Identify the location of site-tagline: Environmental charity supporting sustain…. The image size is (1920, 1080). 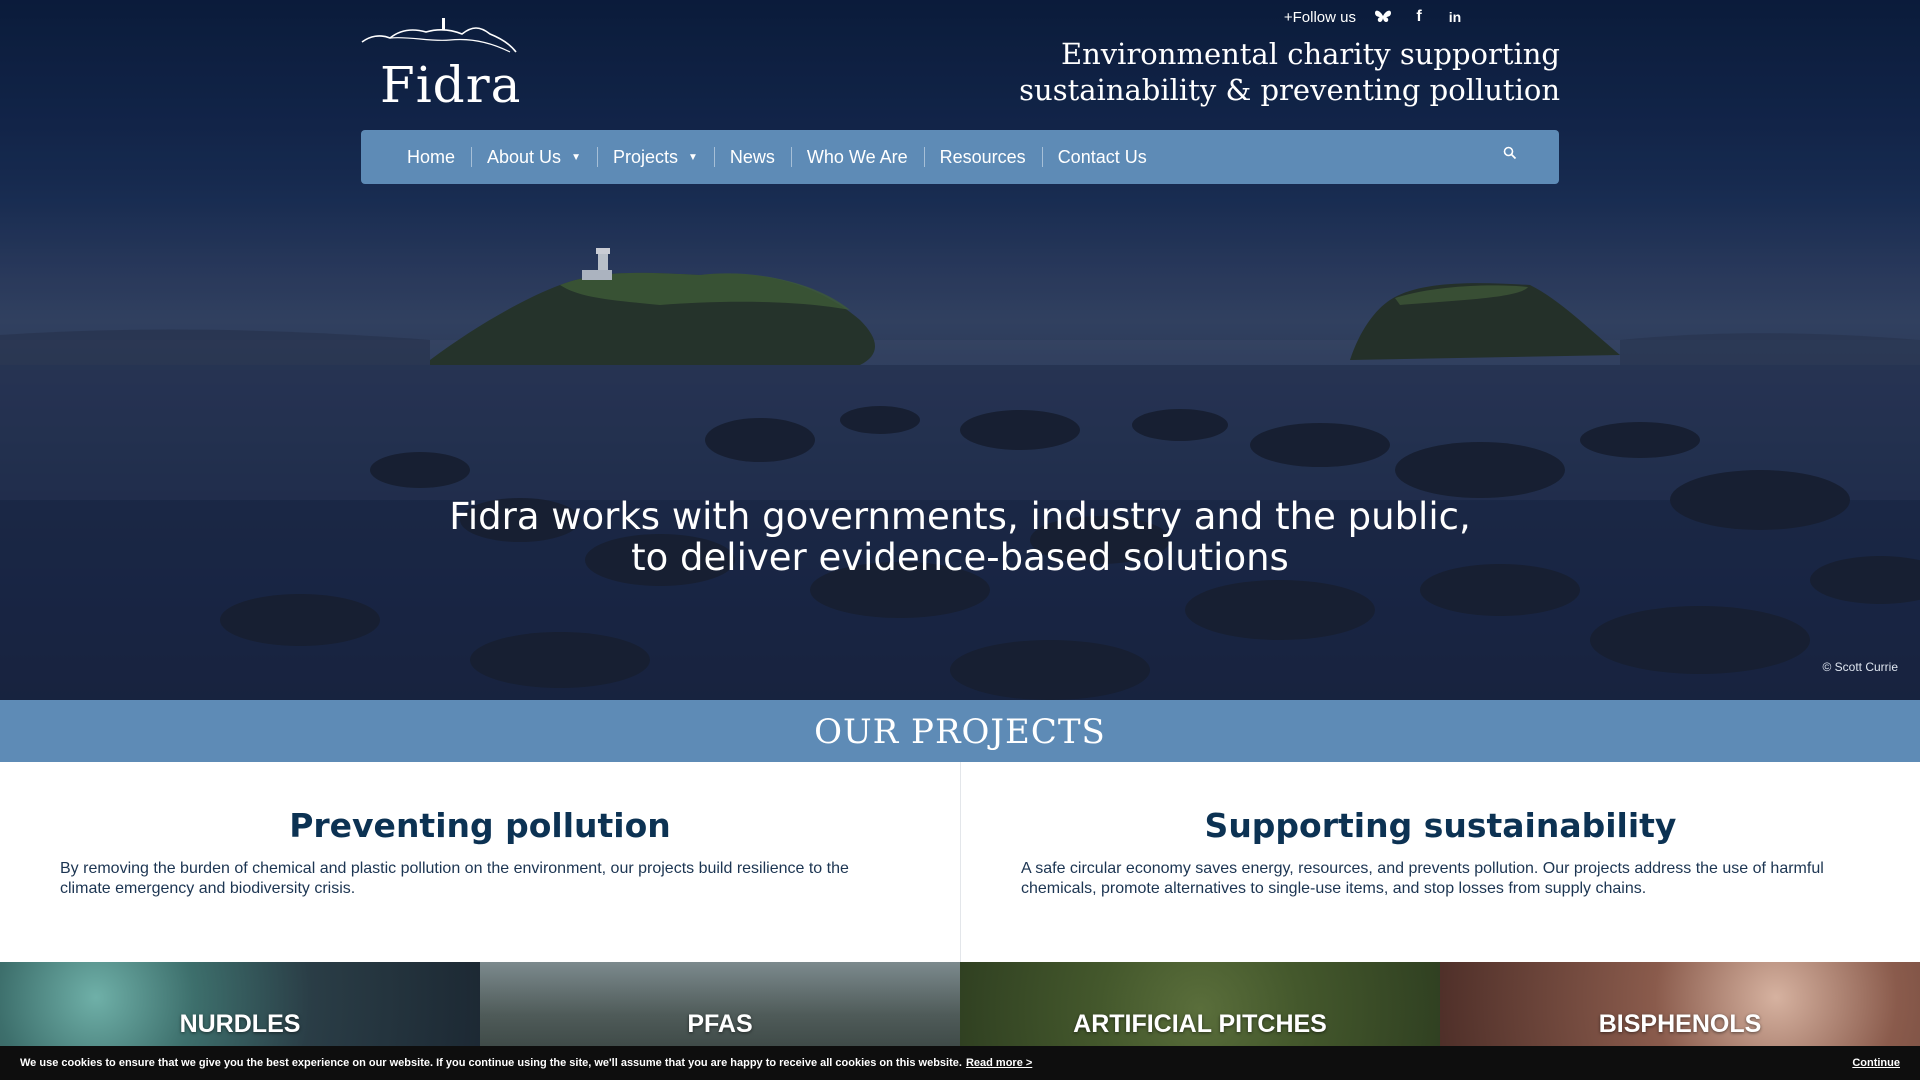
(1289, 72).